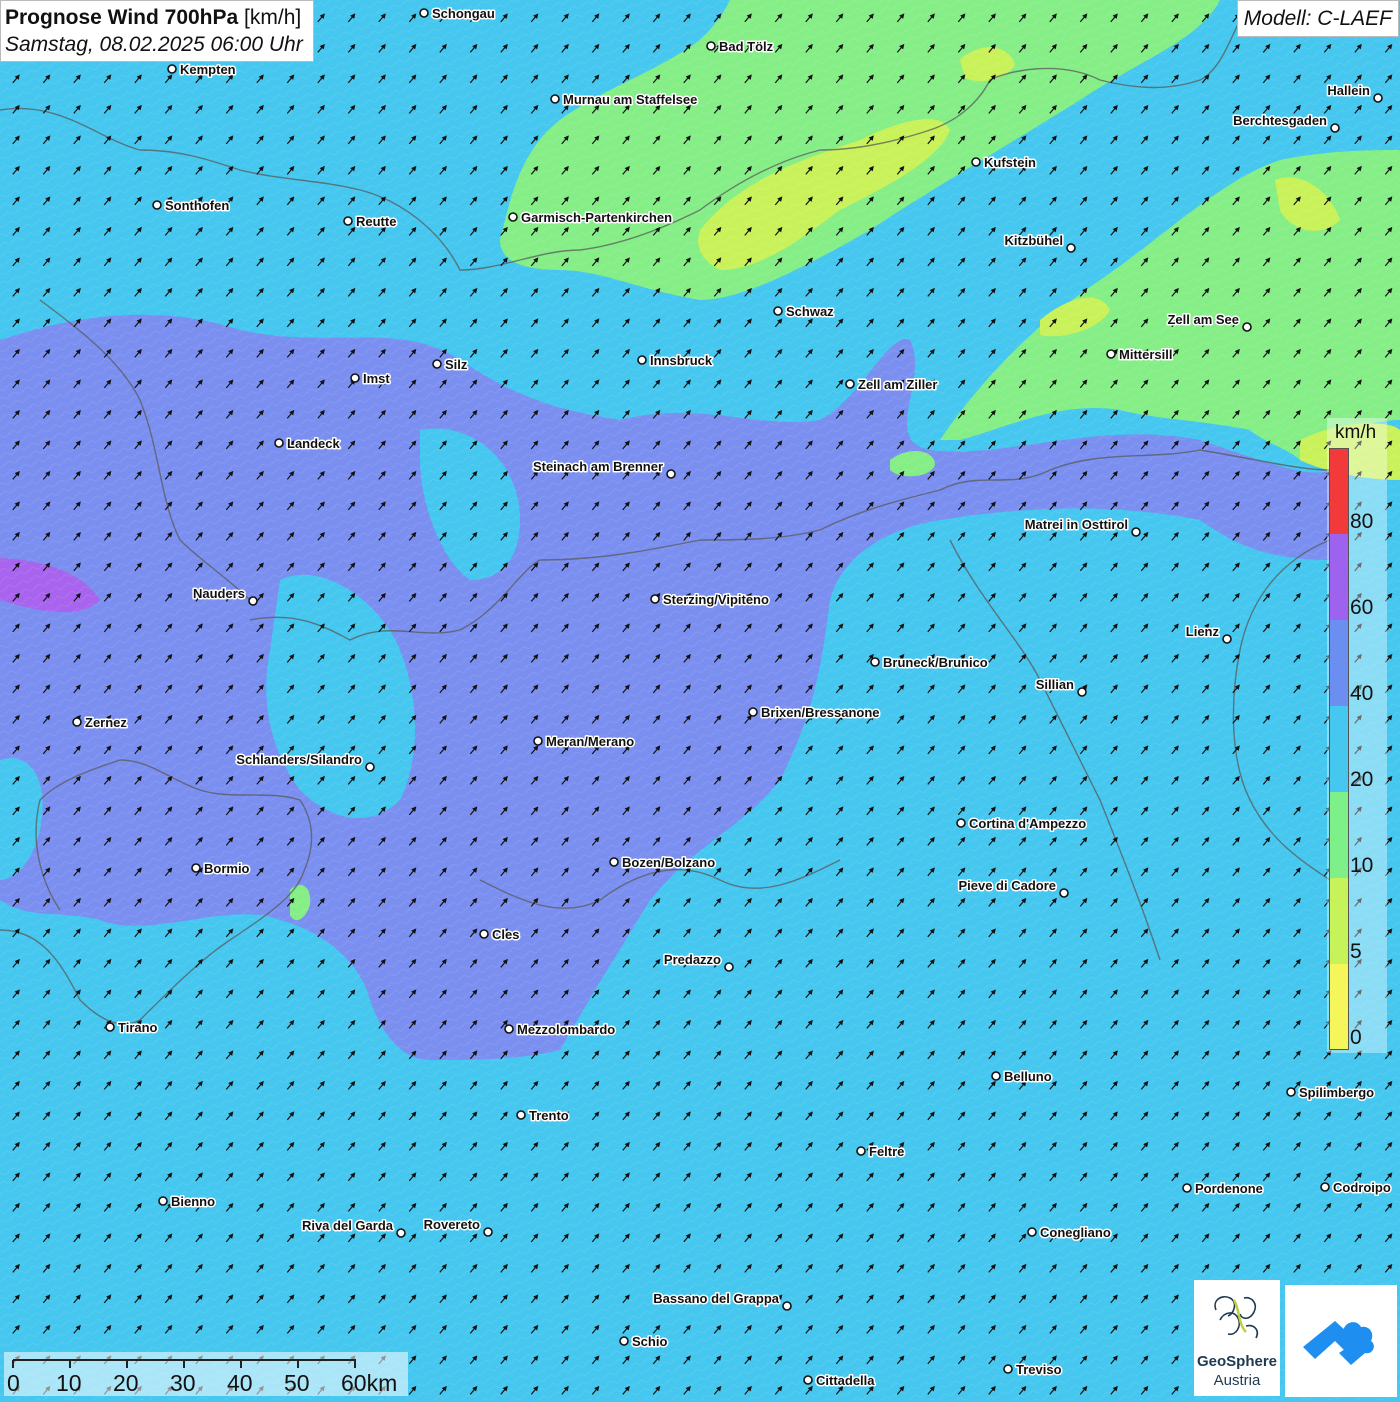  I want to click on geosphere-logo-mark, so click(1236, 1317).